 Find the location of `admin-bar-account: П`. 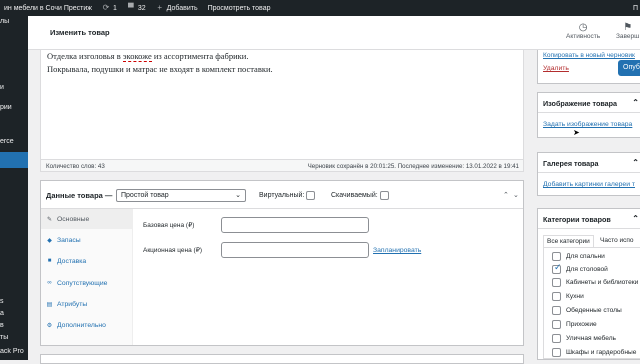

admin-bar-account: П is located at coordinates (636, 8).